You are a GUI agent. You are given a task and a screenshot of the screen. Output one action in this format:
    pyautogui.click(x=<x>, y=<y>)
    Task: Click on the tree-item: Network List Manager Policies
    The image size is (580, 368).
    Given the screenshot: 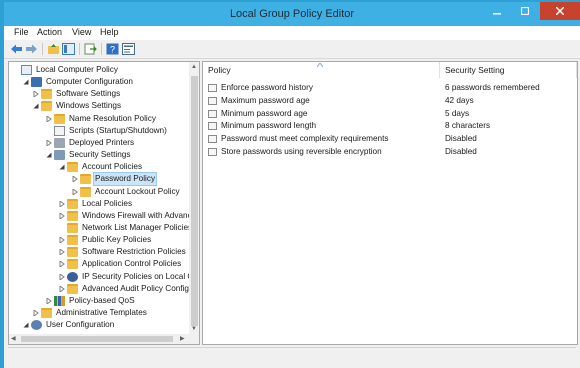 What is the action you would take?
    pyautogui.click(x=125, y=228)
    